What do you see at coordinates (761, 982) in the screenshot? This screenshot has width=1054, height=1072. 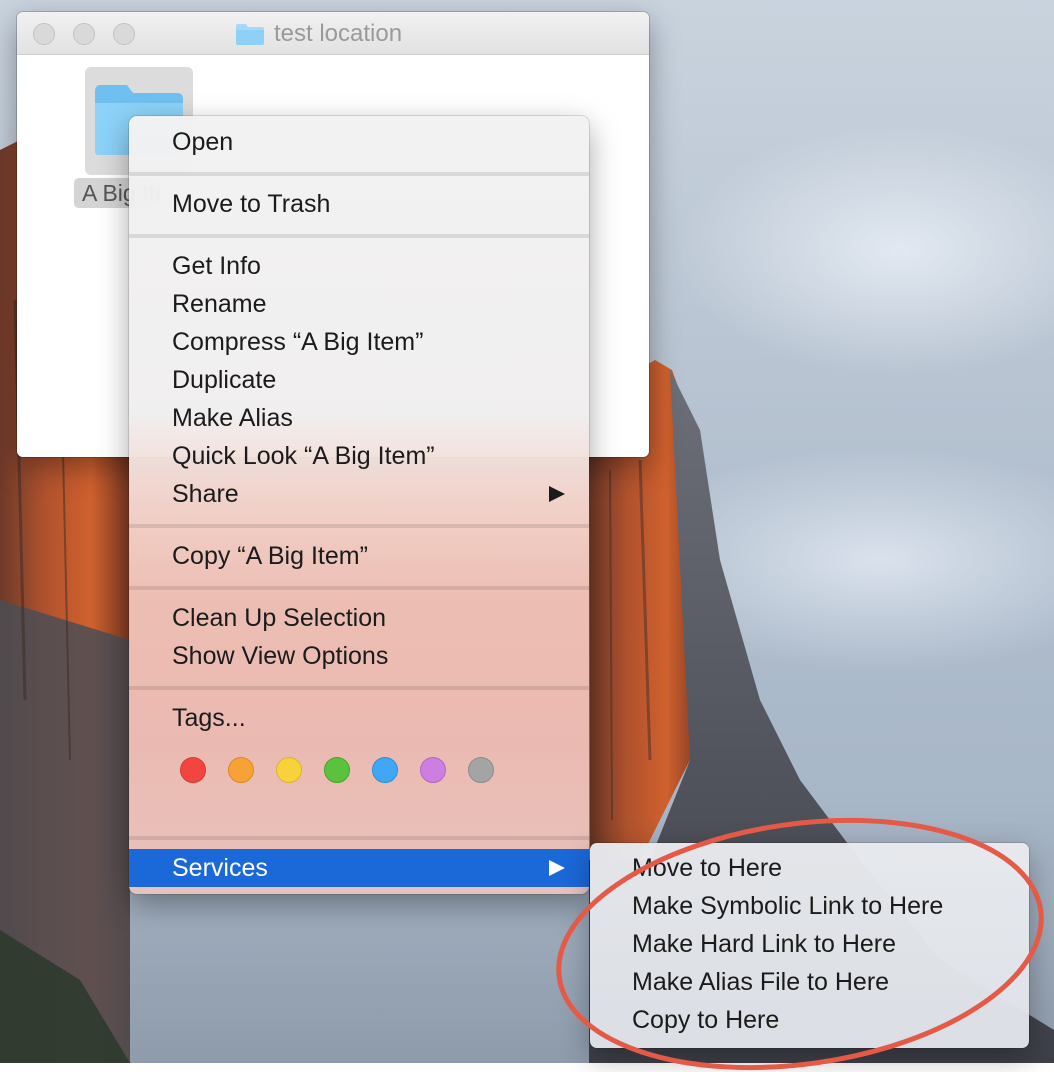 I see `submenu-item-label: Make Alias File to Here` at bounding box center [761, 982].